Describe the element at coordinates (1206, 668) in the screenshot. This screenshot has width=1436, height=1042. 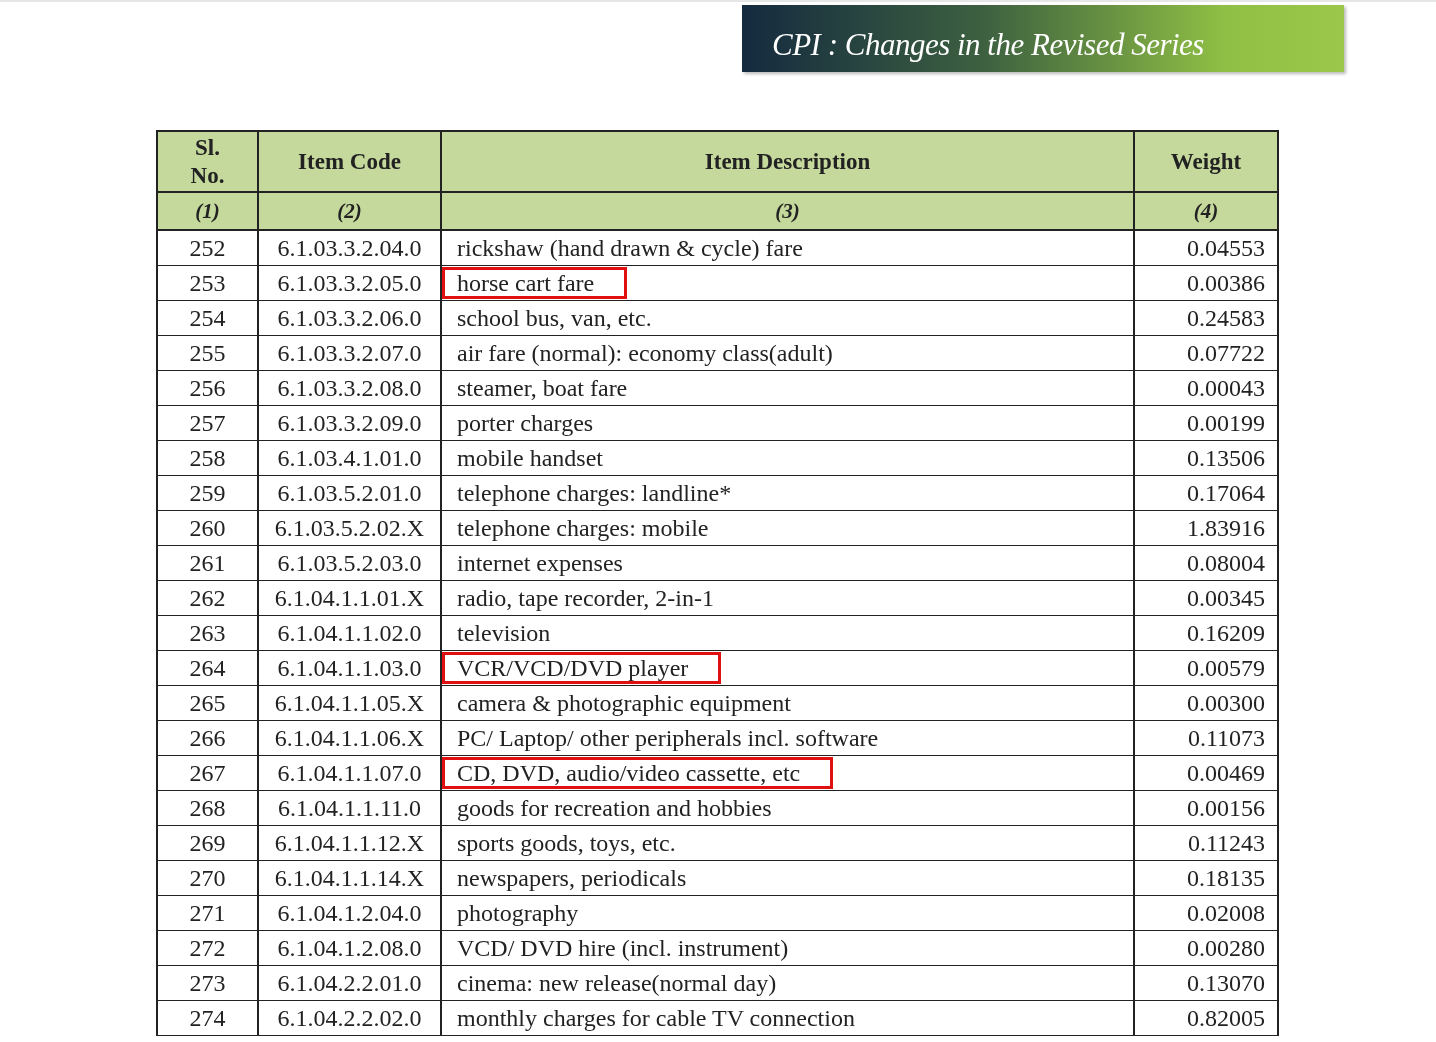
I see `table-cell: 0.00579` at that location.